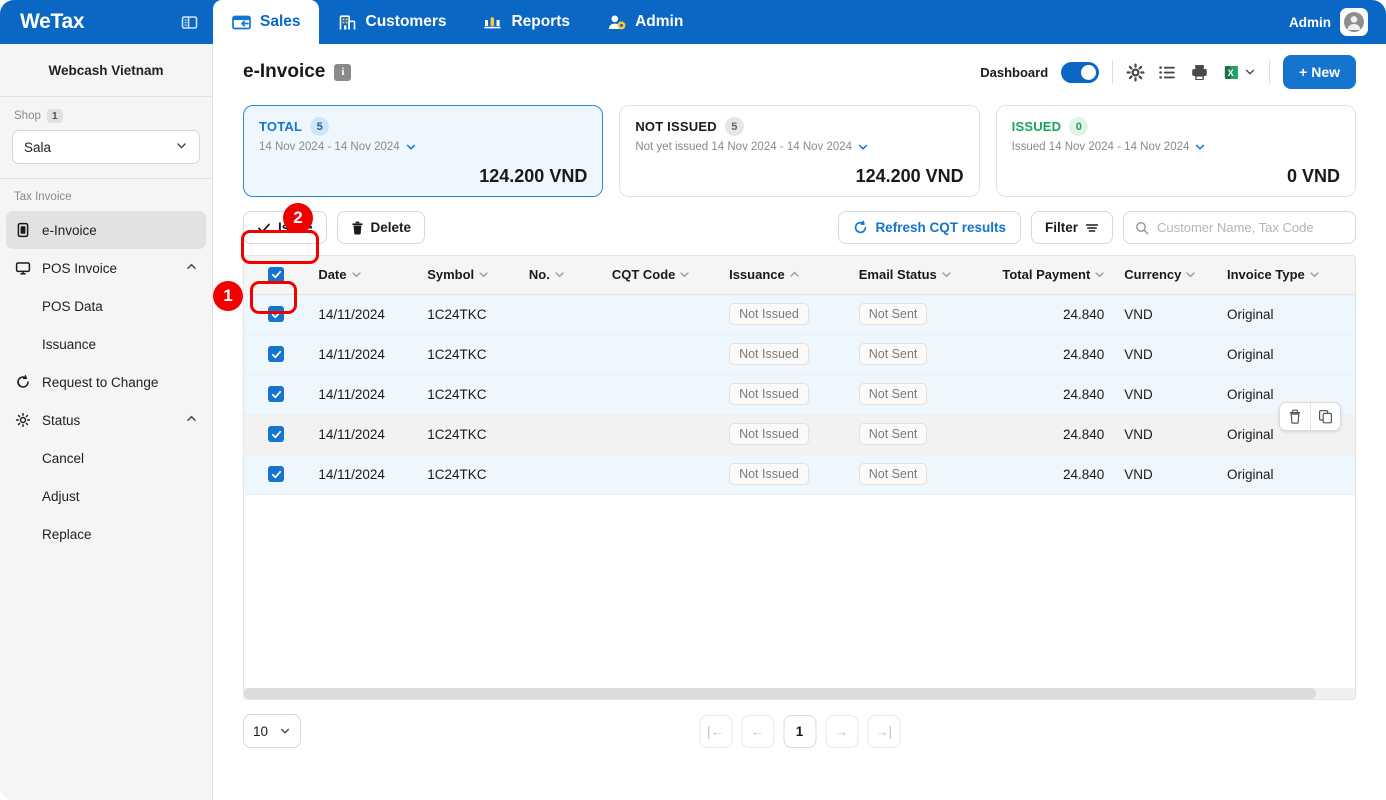 The height and width of the screenshot is (800, 1386). I want to click on info-icon: i, so click(343, 72).